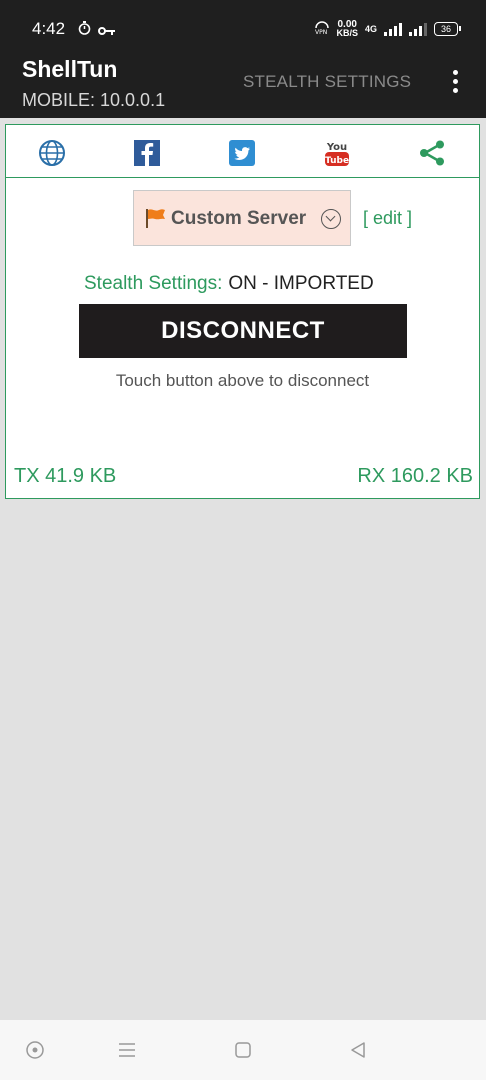 Image resolution: width=486 pixels, height=1080 pixels. I want to click on svg-text: VPN, so click(321, 32).